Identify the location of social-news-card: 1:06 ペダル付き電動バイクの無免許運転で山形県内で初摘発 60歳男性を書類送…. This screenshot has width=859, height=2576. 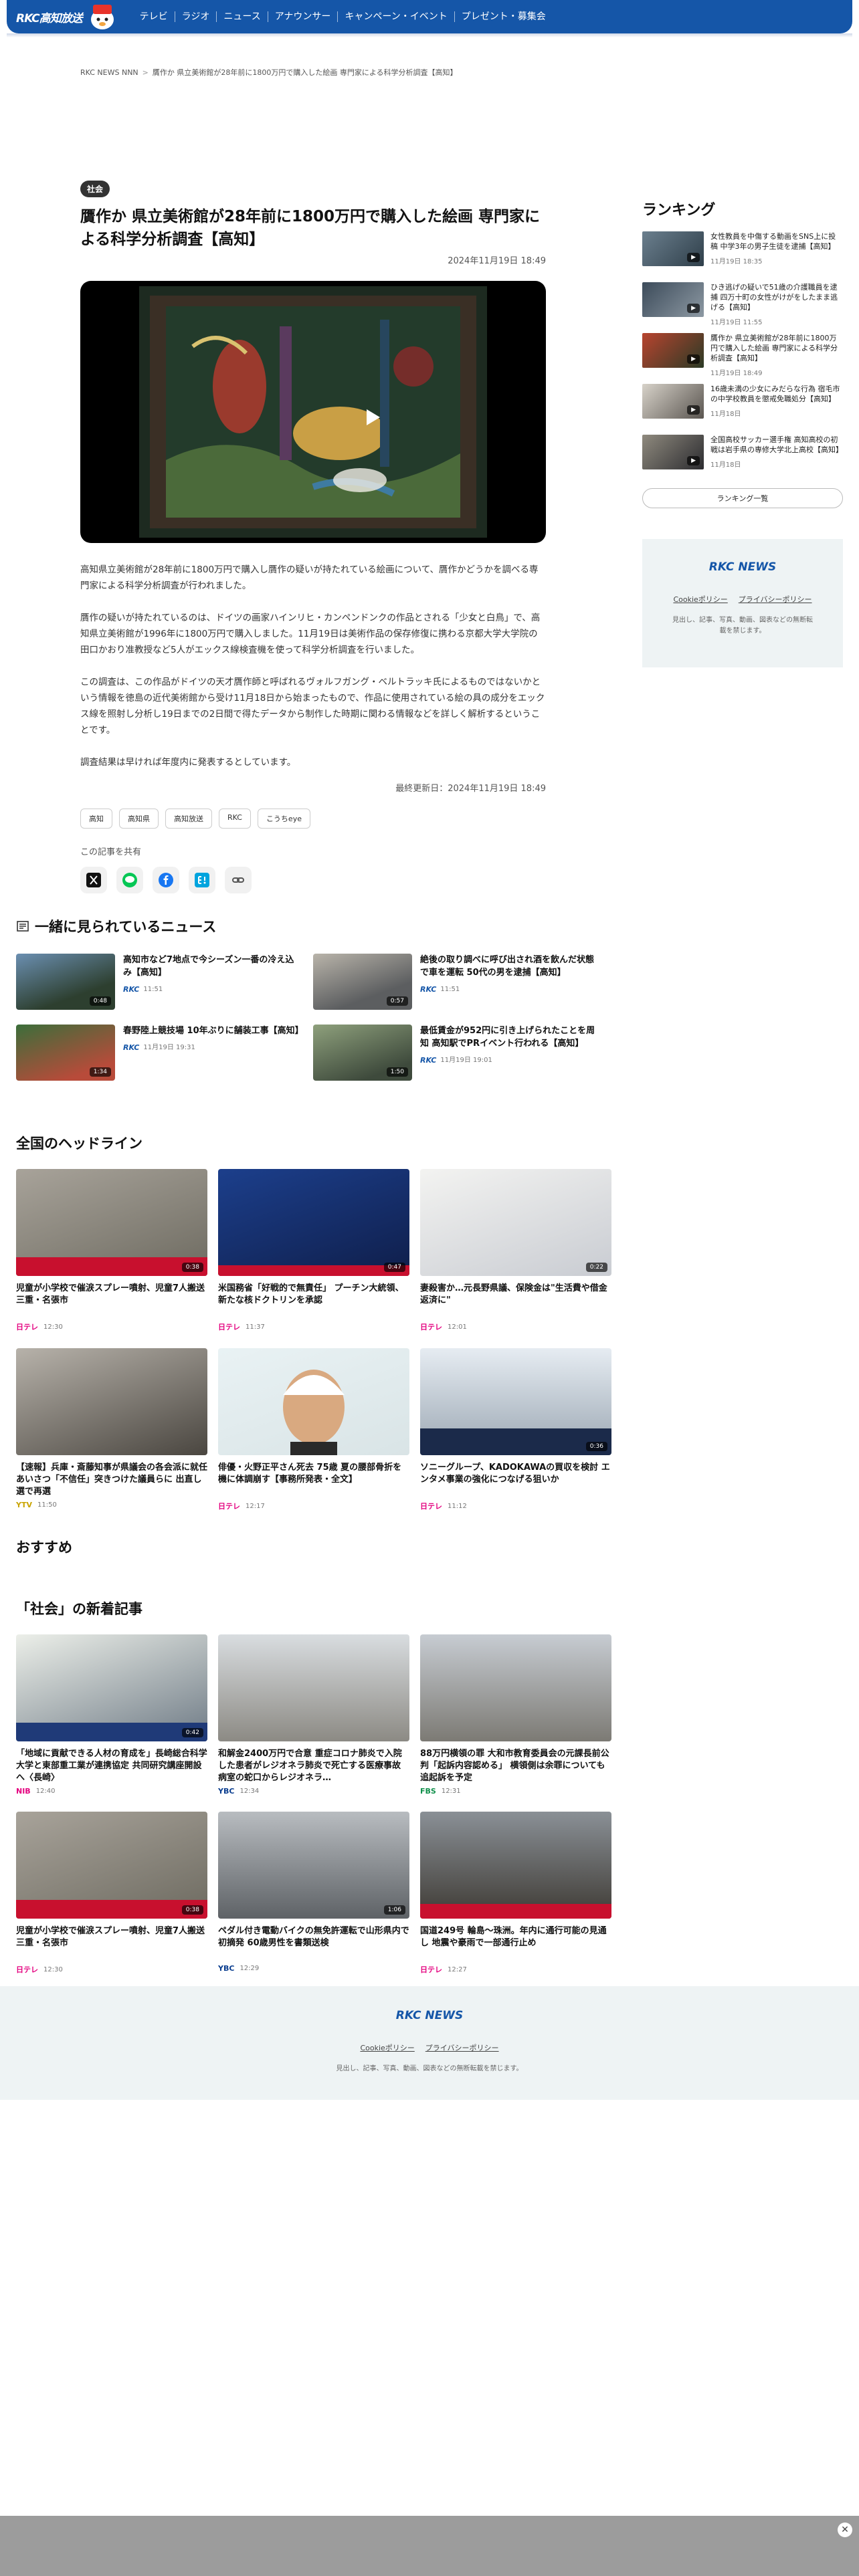
(313, 1893).